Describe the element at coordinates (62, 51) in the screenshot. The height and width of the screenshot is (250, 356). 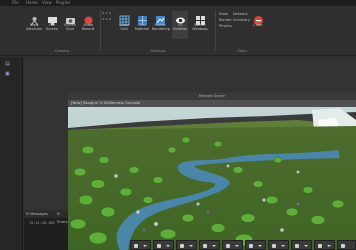
I see `camera-group-title: Camera` at that location.